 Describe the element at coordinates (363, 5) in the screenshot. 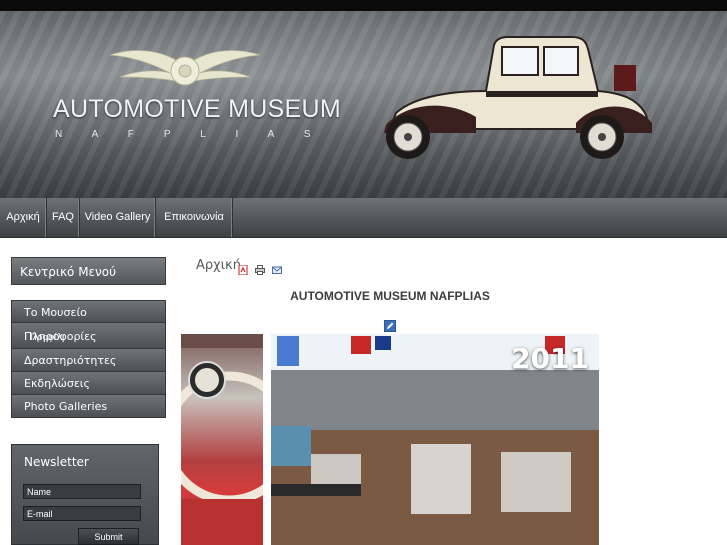

I see `top-black-bar` at that location.